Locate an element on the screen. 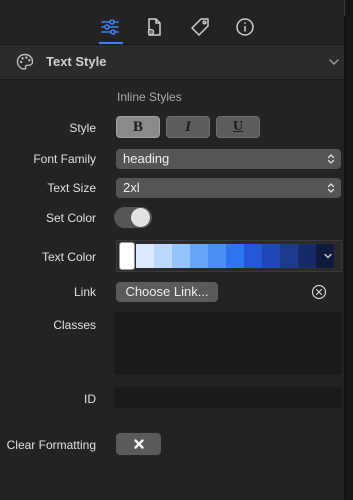 The width and height of the screenshot is (353, 500). font-family-label: Font Family is located at coordinates (64, 159).